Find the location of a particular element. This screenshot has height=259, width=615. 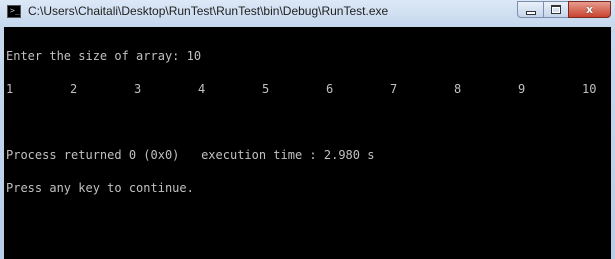

maximize-button is located at coordinates (555, 9).